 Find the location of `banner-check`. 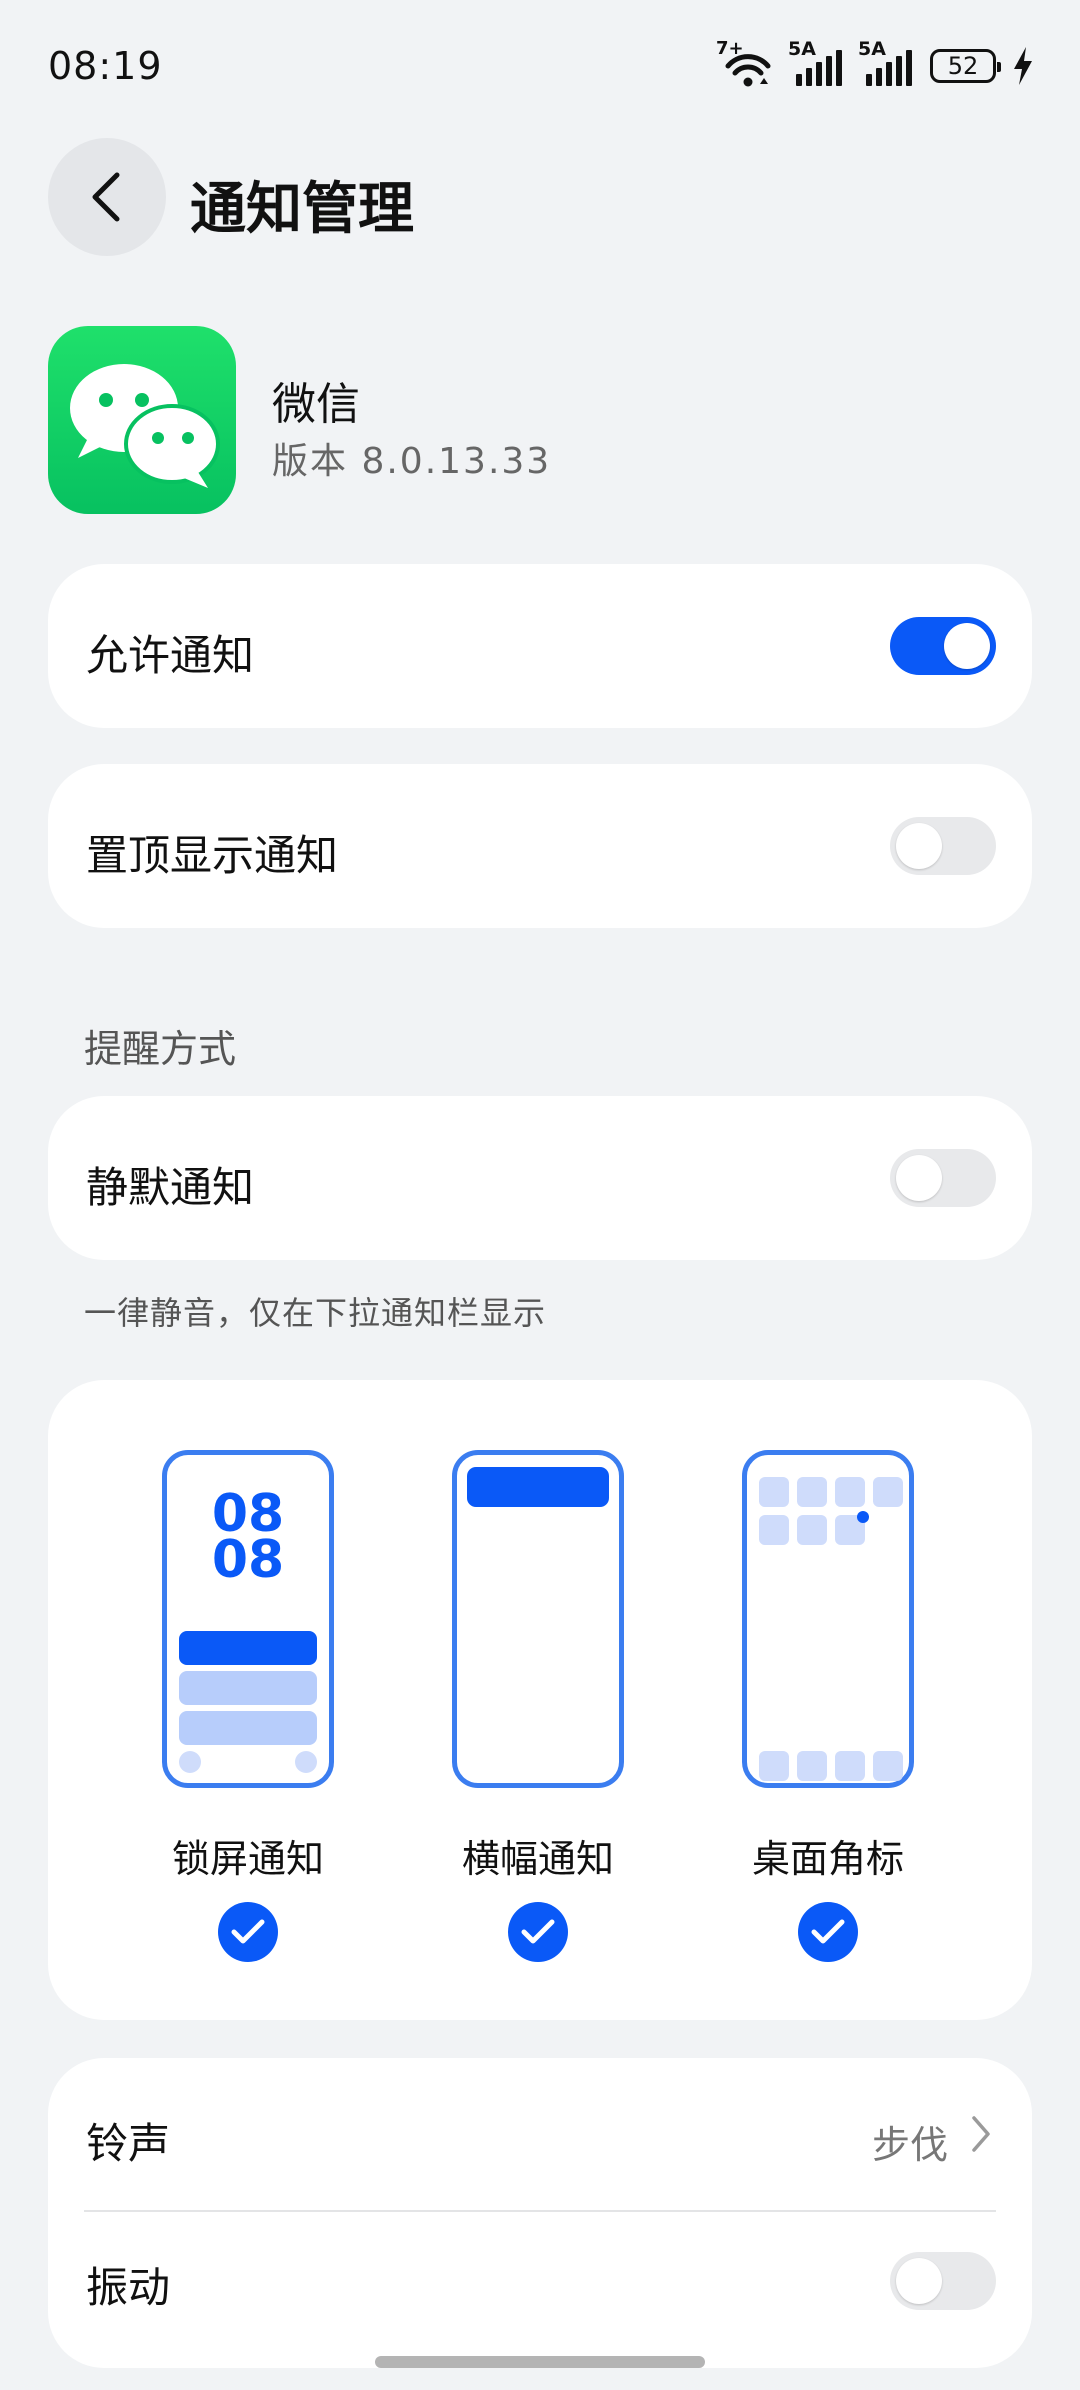

banner-check is located at coordinates (538, 1932).